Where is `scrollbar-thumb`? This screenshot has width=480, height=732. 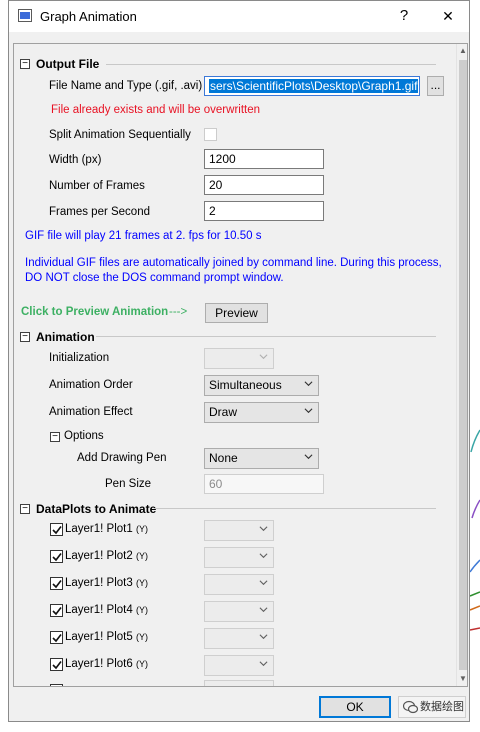 scrollbar-thumb is located at coordinates (463, 365).